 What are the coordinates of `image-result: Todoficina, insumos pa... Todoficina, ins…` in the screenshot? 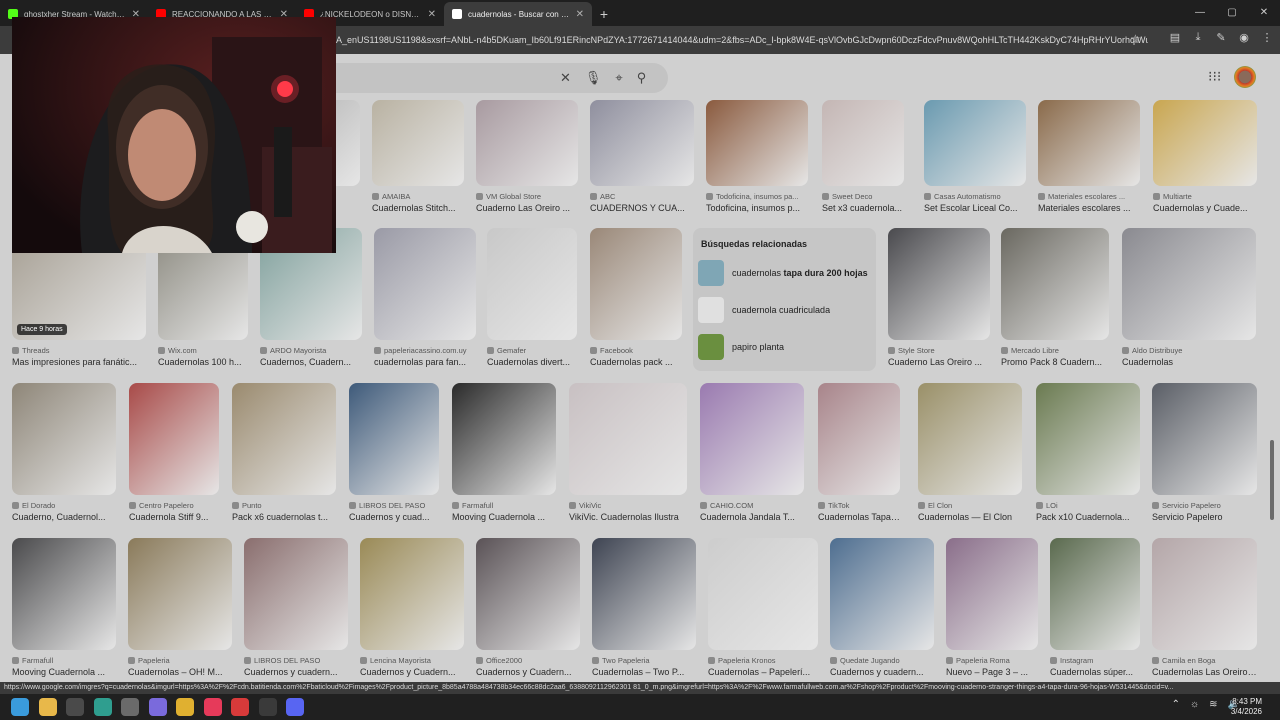 It's located at (757, 164).